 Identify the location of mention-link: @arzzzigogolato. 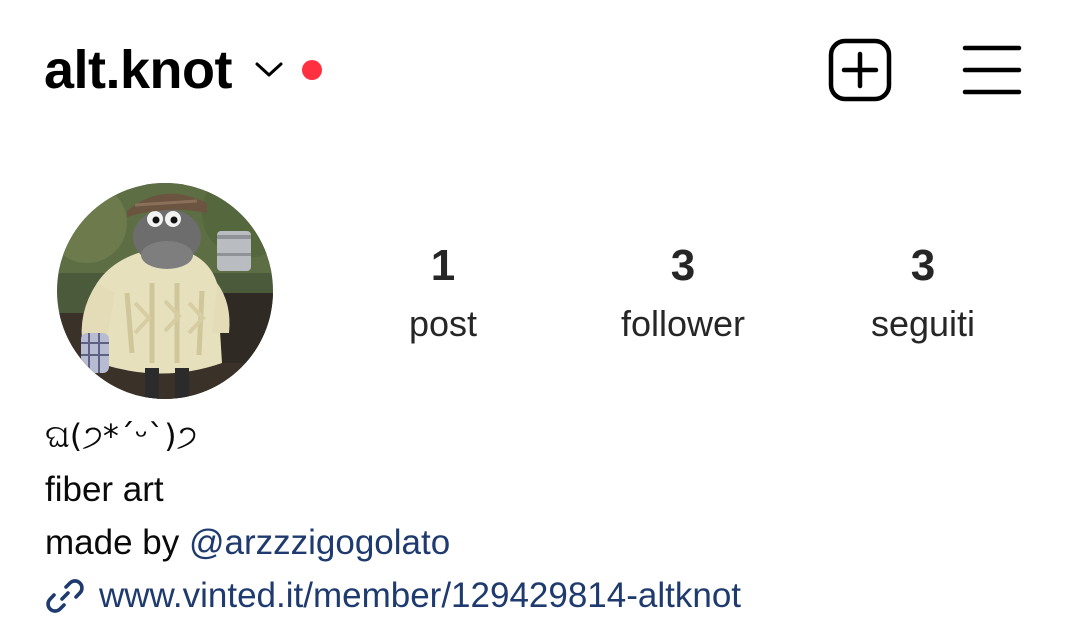
(319, 542).